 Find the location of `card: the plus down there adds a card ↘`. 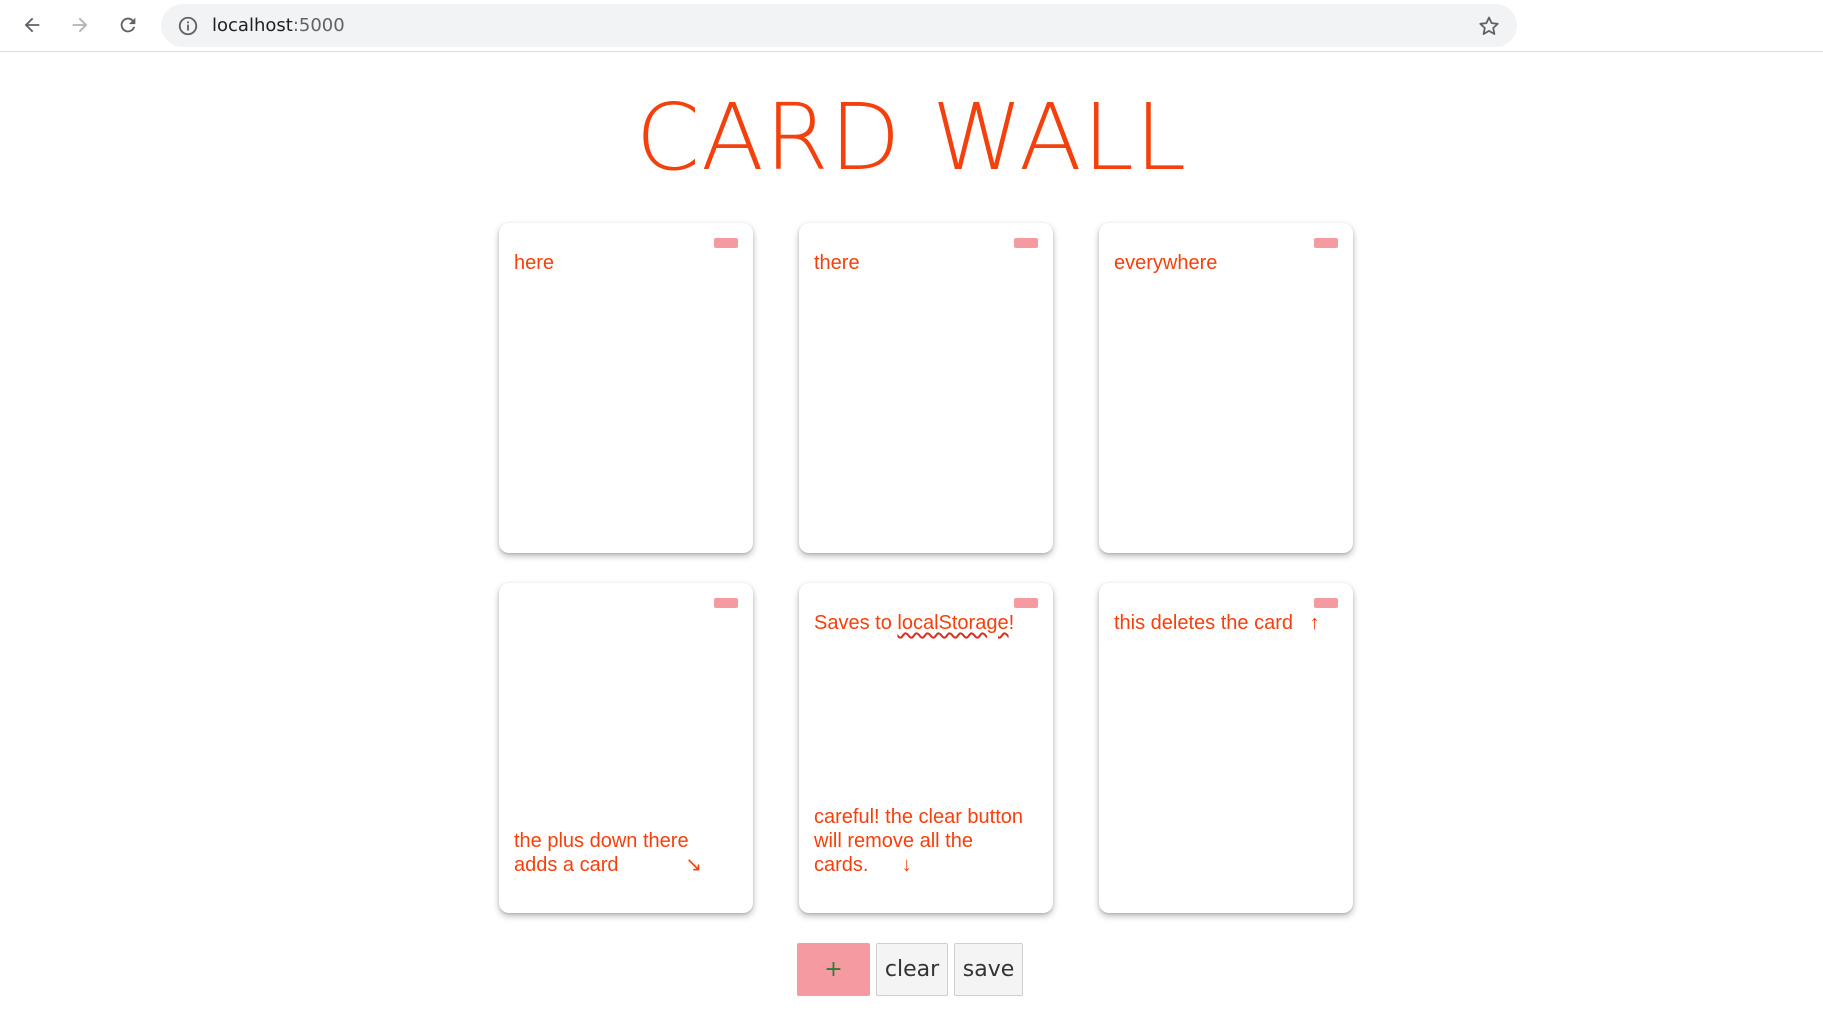

card: the plus down there adds a card ↘ is located at coordinates (626, 748).